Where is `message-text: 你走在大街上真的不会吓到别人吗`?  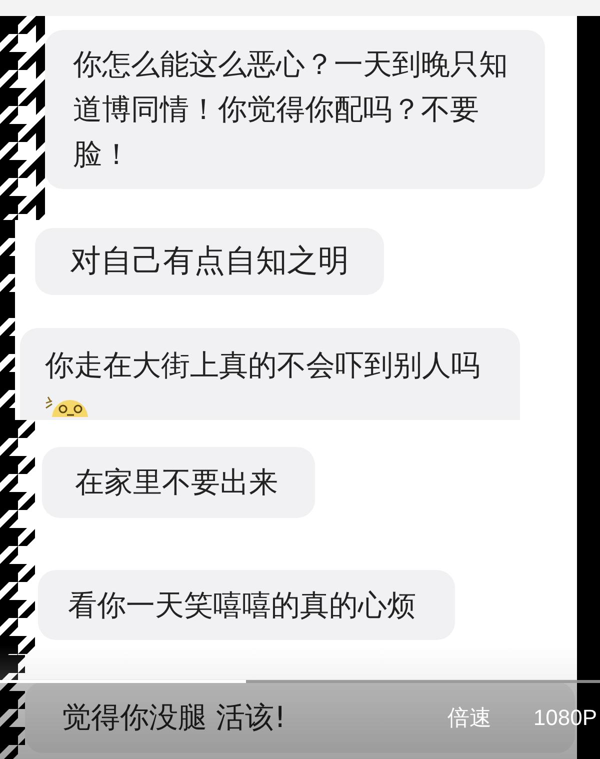 message-text: 你走在大街上真的不会吓到别人吗 is located at coordinates (262, 365).